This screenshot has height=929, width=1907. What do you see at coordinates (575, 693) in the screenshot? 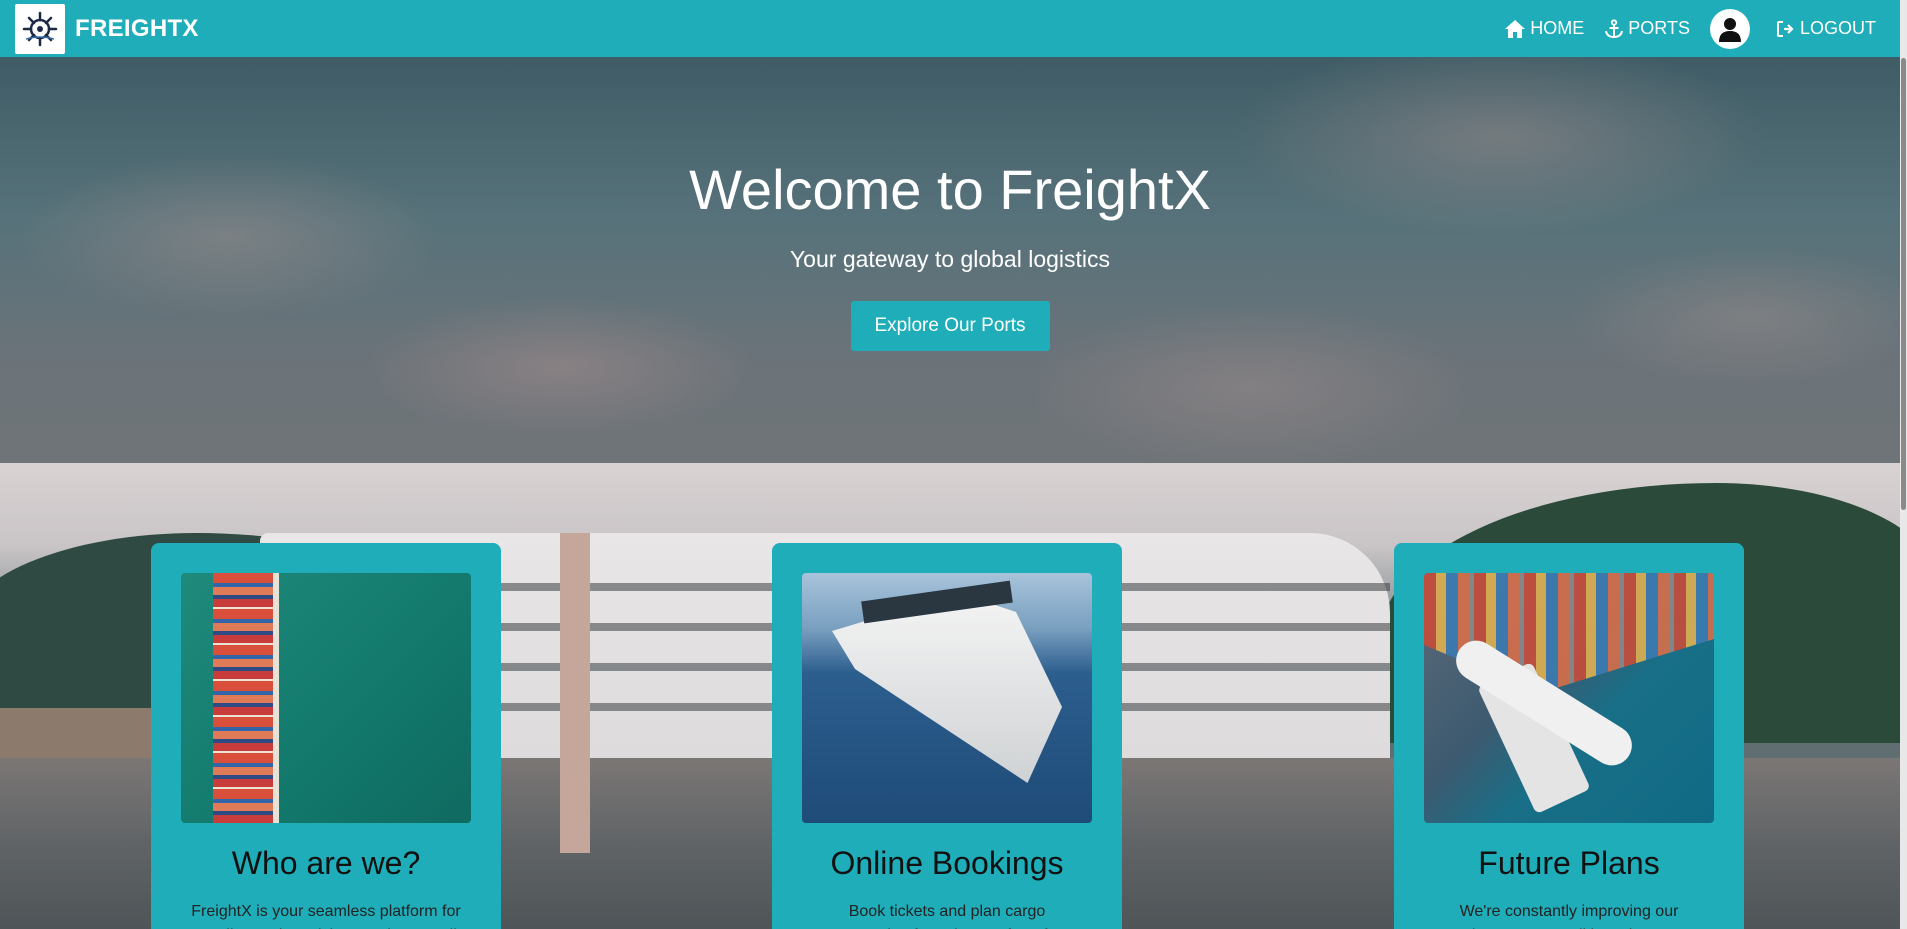
I see `lighthouse-pillar` at bounding box center [575, 693].